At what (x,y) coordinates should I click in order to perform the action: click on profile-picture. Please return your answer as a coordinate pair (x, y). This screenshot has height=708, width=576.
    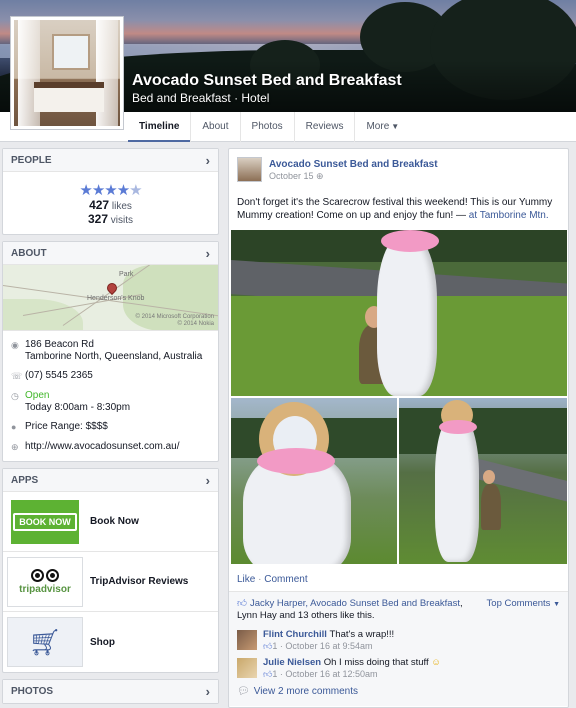
    Looking at the image, I should click on (67, 73).